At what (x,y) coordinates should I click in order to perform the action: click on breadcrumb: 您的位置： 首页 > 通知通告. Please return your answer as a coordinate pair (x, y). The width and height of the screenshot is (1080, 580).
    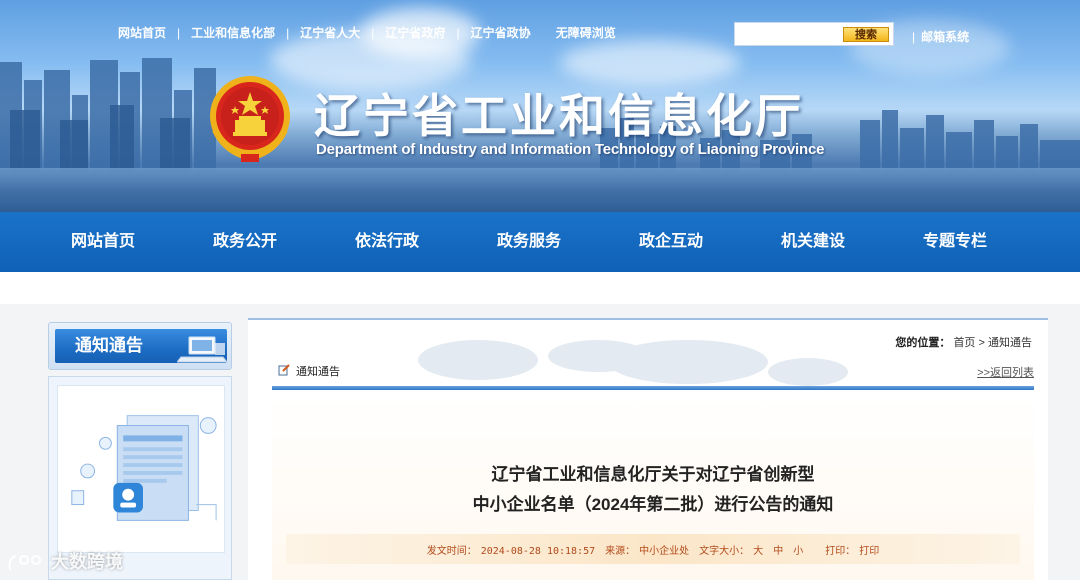
    Looking at the image, I should click on (963, 342).